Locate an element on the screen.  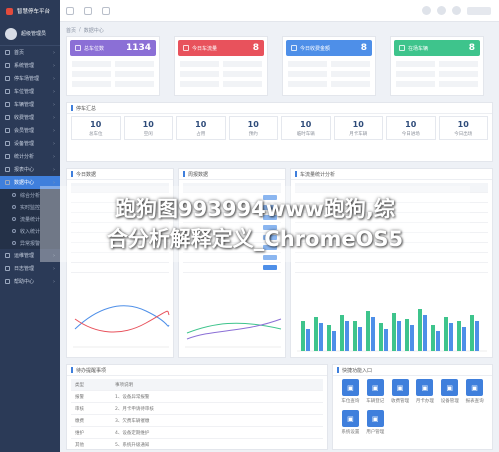
quick-action-button: ▣ 车辆登记 is located at coordinates (375, 391).